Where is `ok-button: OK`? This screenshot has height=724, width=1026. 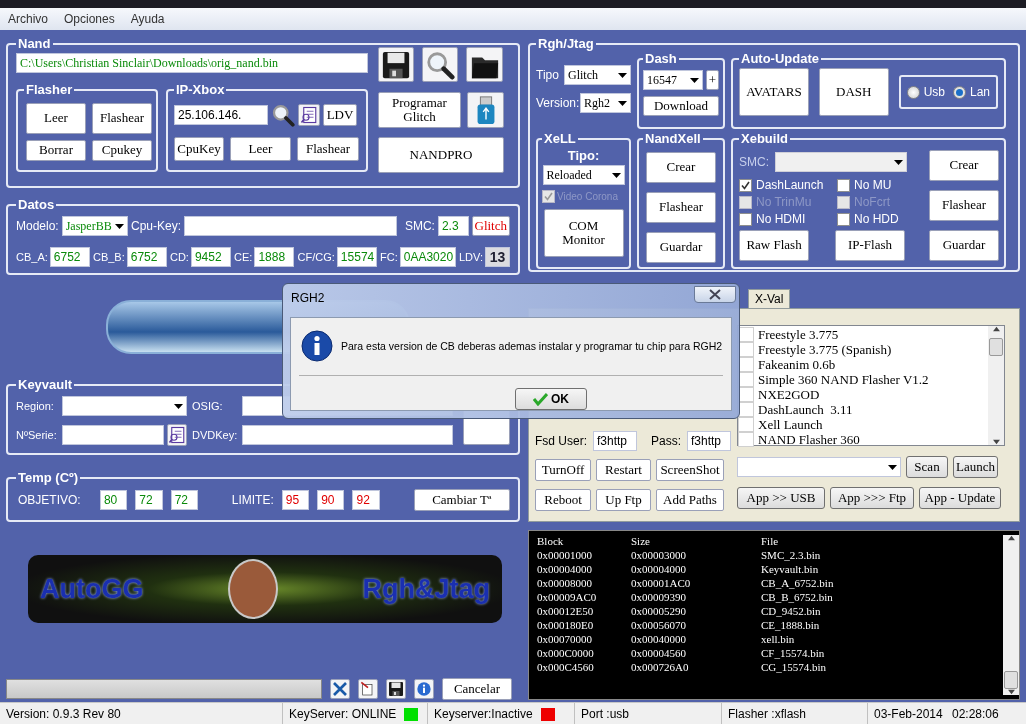 ok-button: OK is located at coordinates (551, 398).